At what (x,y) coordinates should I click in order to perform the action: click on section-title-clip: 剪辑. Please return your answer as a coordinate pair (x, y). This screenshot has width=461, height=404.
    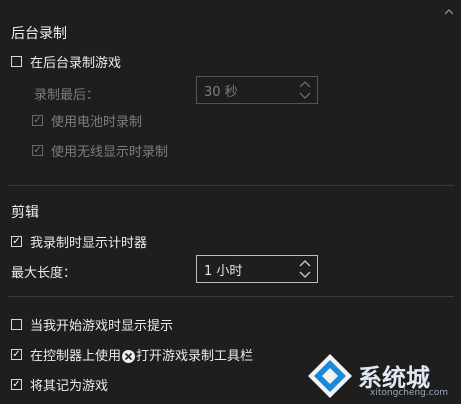
    Looking at the image, I should click on (25, 213).